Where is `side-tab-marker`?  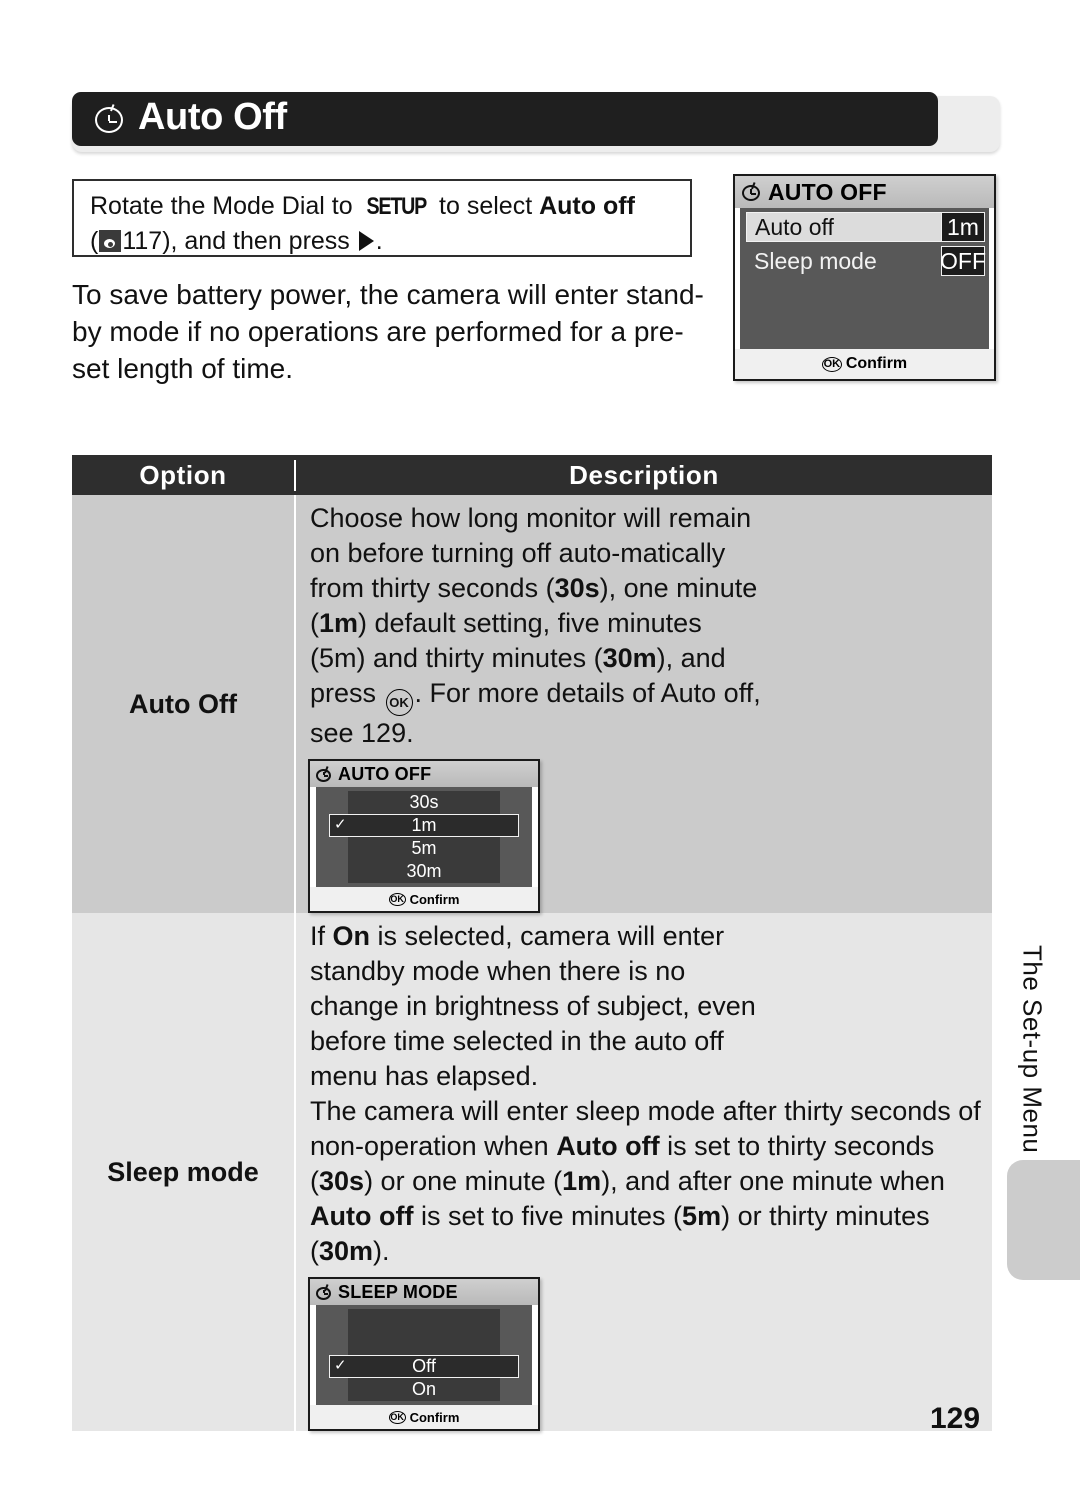 side-tab-marker is located at coordinates (1043, 1220).